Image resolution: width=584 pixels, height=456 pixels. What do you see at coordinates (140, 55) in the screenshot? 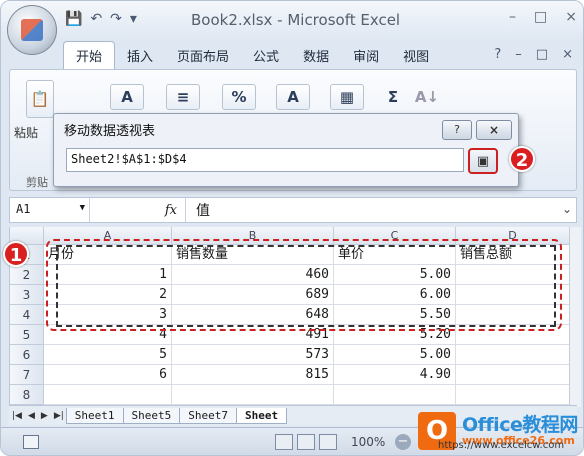
I see `tab-insert: 插入` at bounding box center [140, 55].